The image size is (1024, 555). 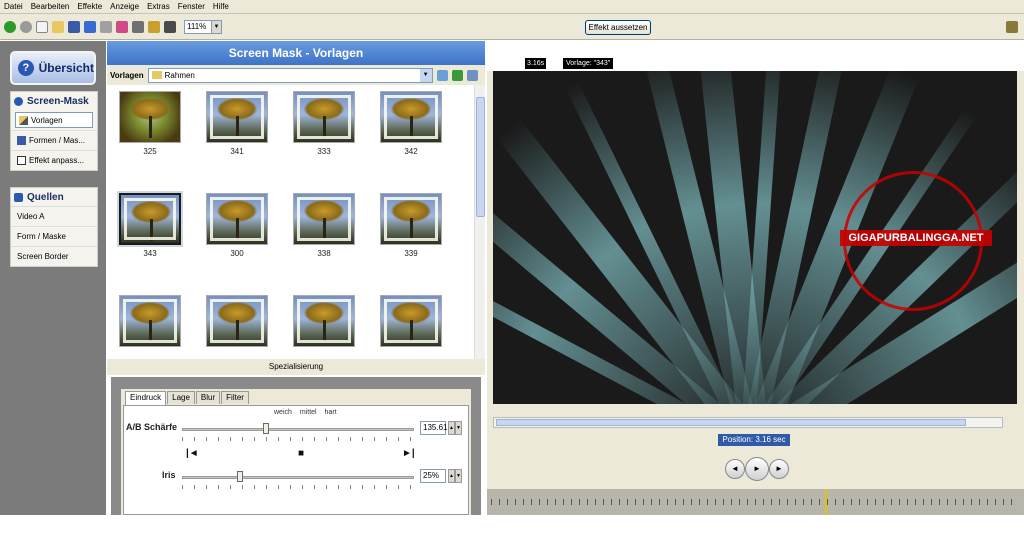 I want to click on time-badge: 3.16s, so click(x=536, y=63).